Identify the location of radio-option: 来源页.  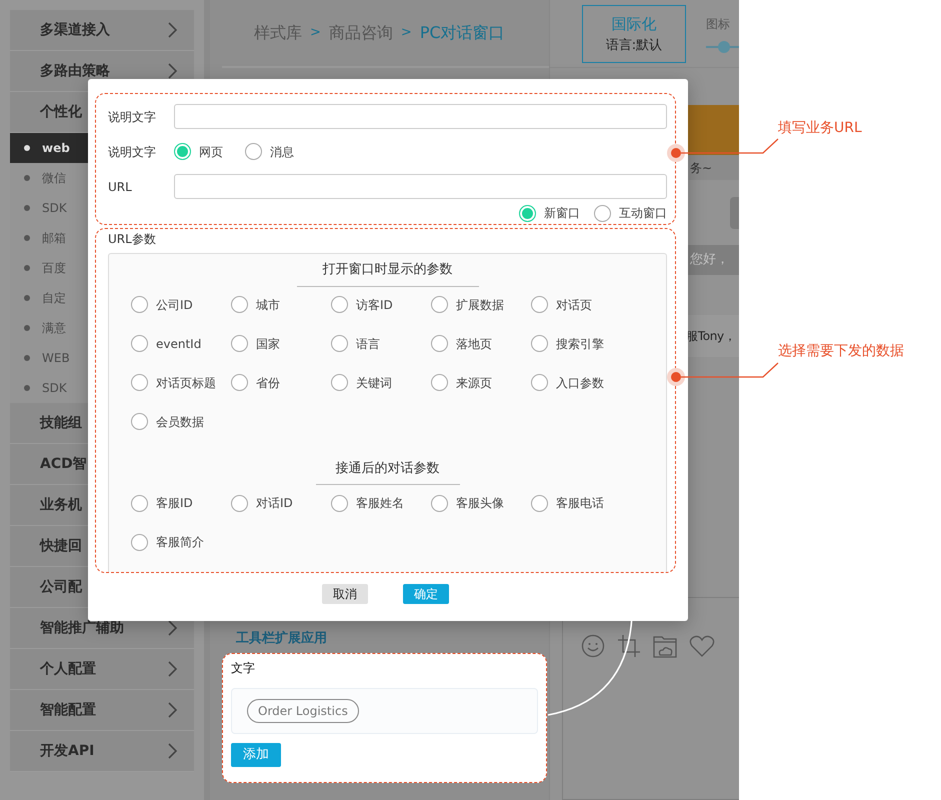
(481, 383).